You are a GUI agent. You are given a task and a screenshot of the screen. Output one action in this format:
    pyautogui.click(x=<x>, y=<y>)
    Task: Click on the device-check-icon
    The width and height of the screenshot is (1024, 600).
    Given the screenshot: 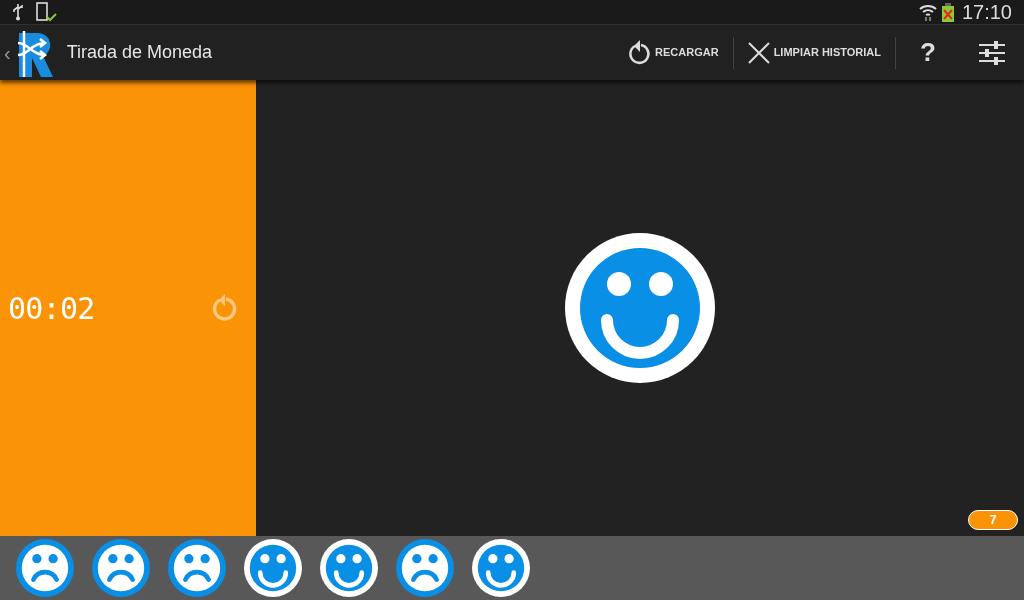 What is the action you would take?
    pyautogui.click(x=47, y=12)
    